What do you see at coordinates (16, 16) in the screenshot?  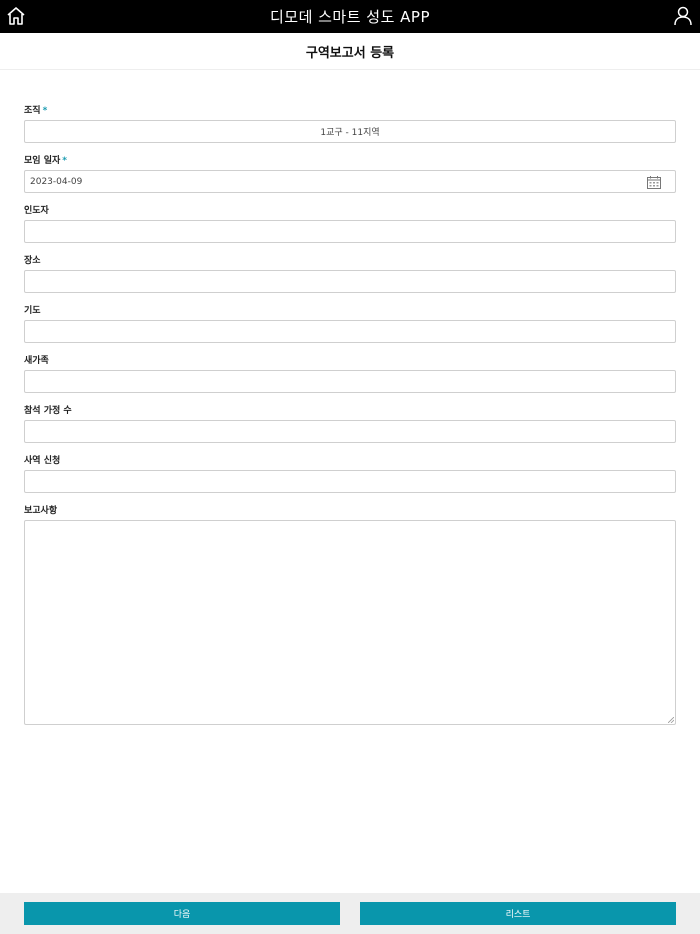 I see `home-icon` at bounding box center [16, 16].